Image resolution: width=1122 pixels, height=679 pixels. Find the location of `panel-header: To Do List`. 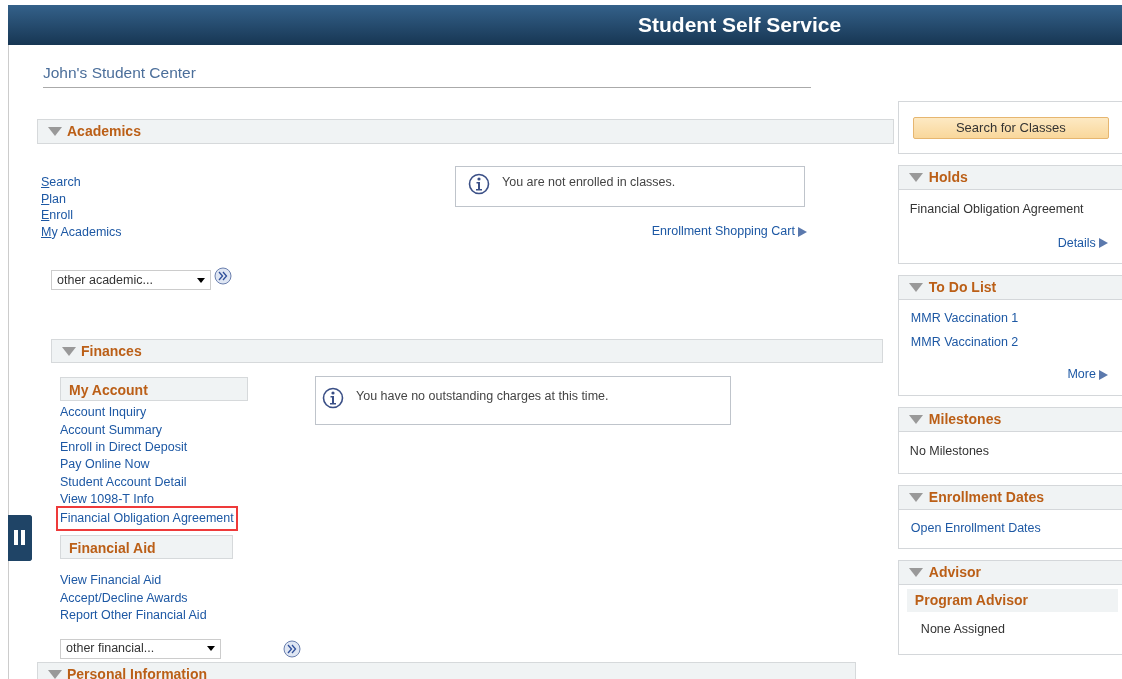

panel-header: To Do List is located at coordinates (1010, 288).